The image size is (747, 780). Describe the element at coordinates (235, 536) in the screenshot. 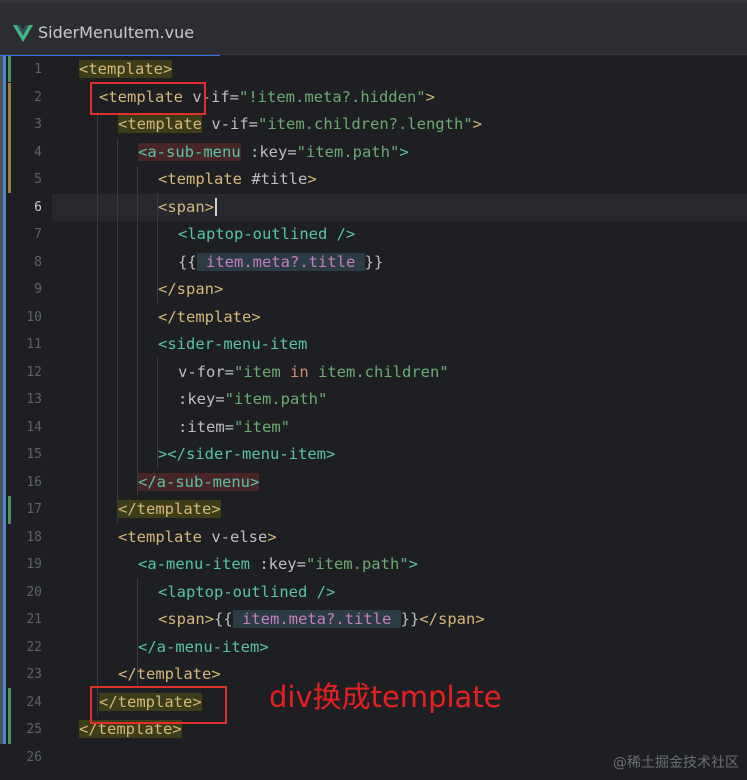

I see `attr-token: v-else` at that location.